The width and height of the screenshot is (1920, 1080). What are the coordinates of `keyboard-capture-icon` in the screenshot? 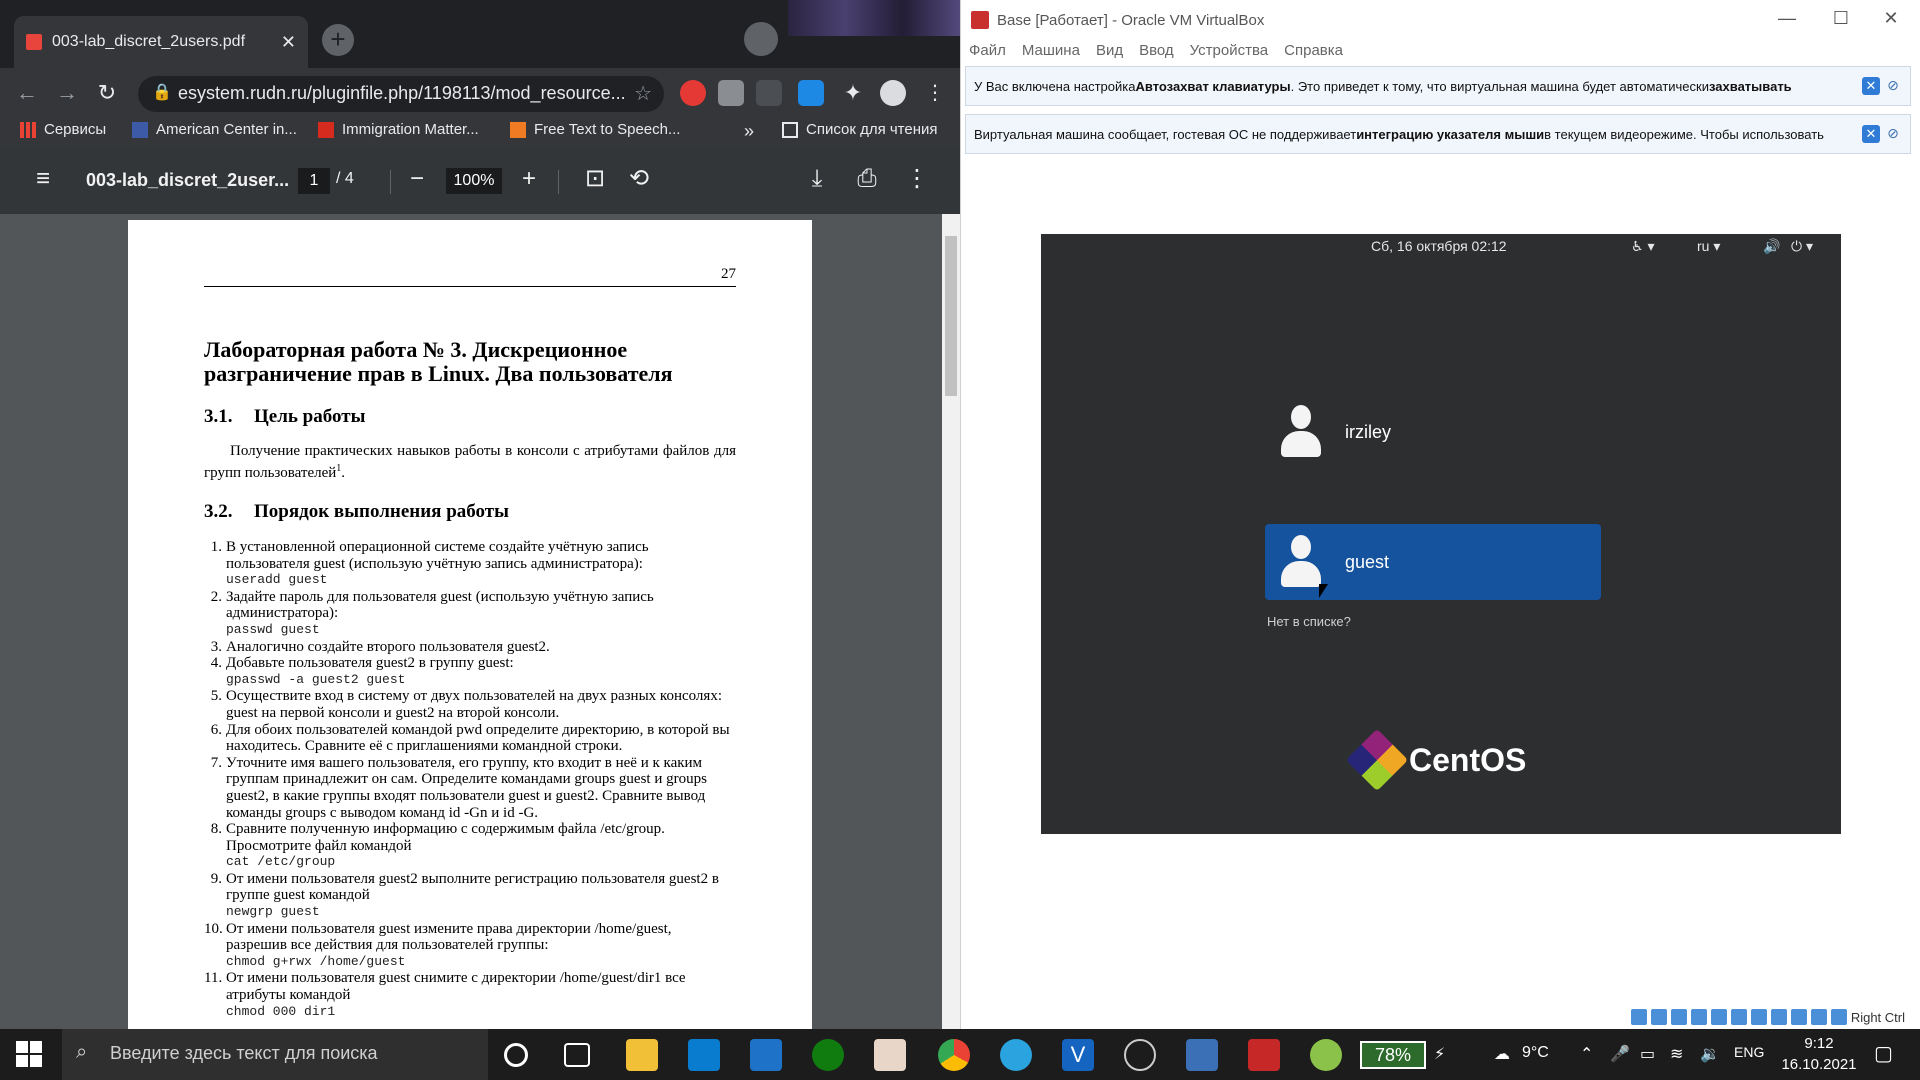 It's located at (1838, 1017).